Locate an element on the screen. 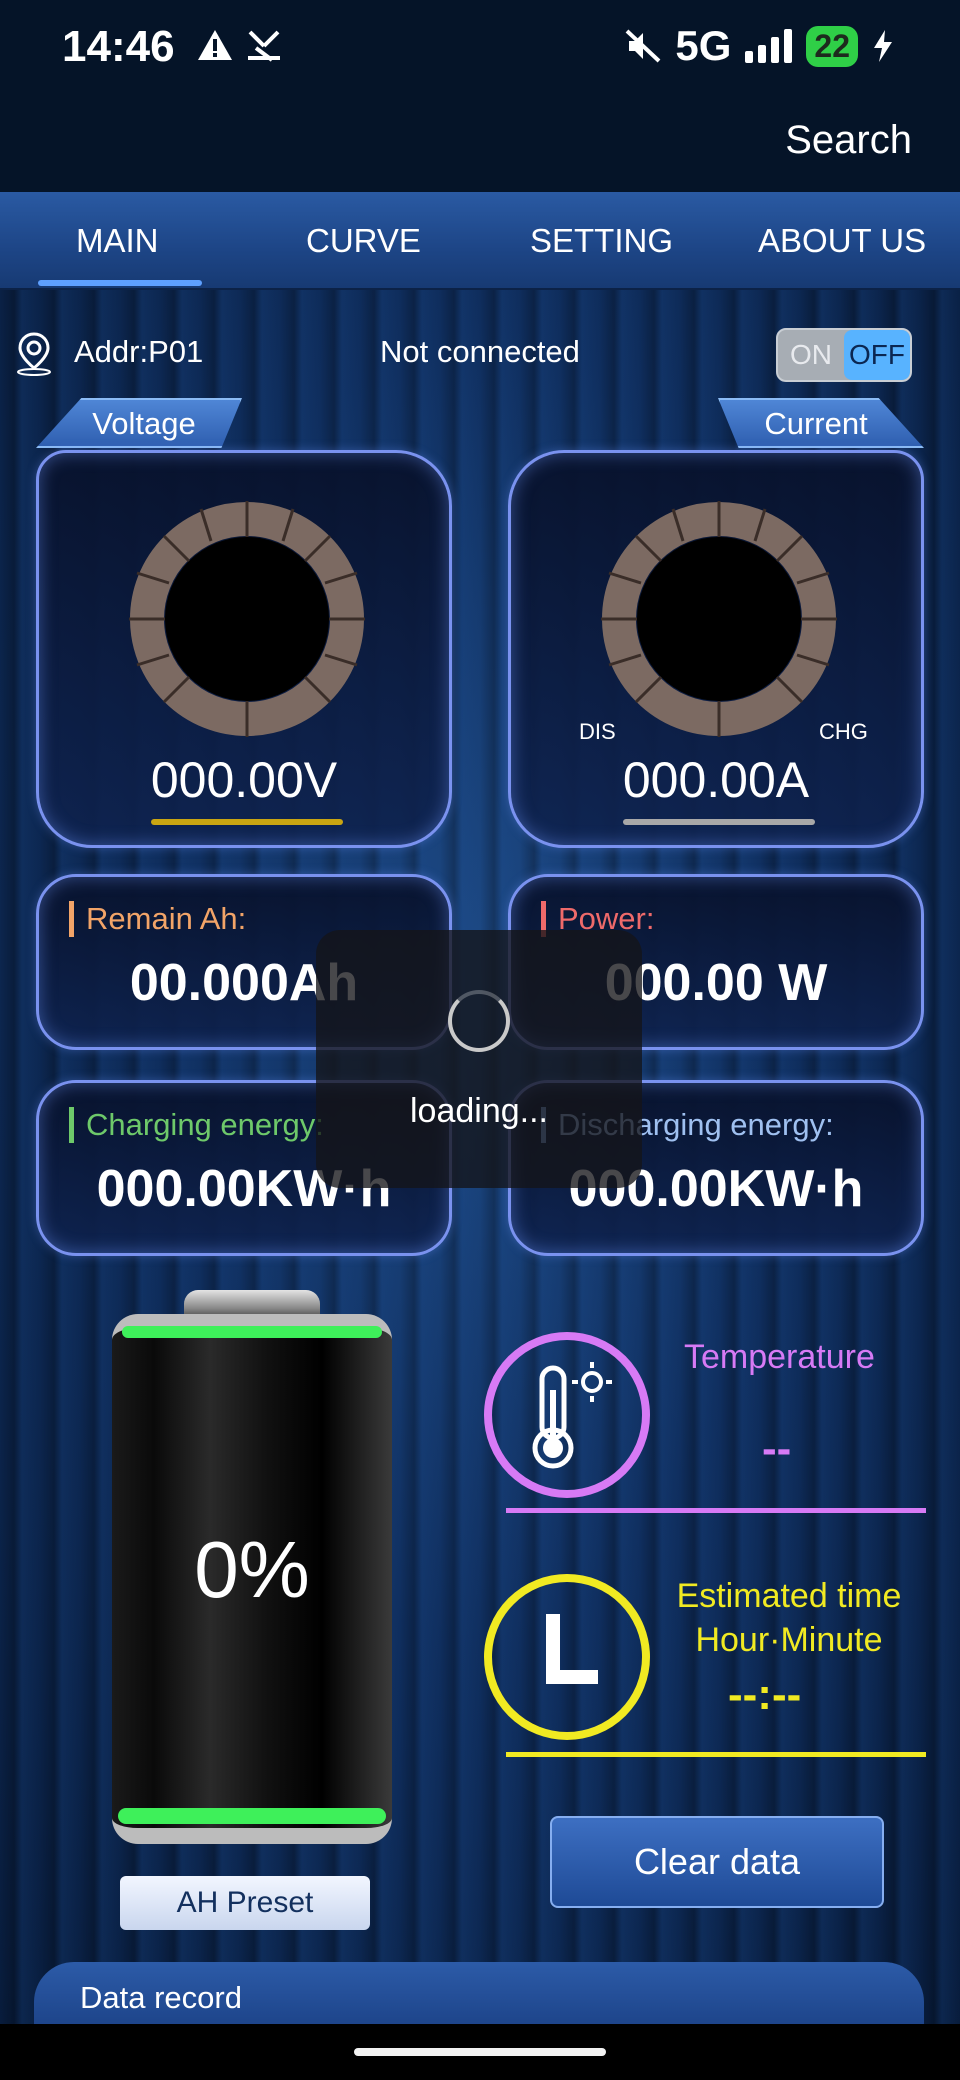 The image size is (960, 2080). home-handle is located at coordinates (480, 2052).